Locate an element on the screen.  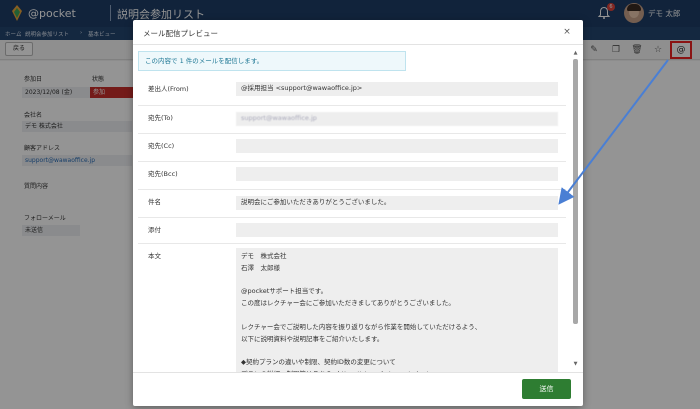
subject-row: 件名 説明会にご参加いただきありがとうございました。 is located at coordinates (352, 204).